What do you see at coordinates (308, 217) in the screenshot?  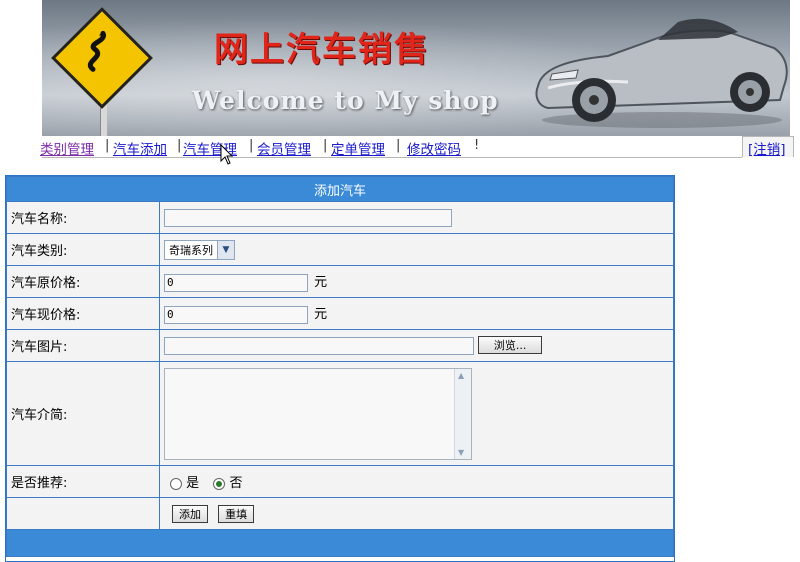 I see `car-name-input` at bounding box center [308, 217].